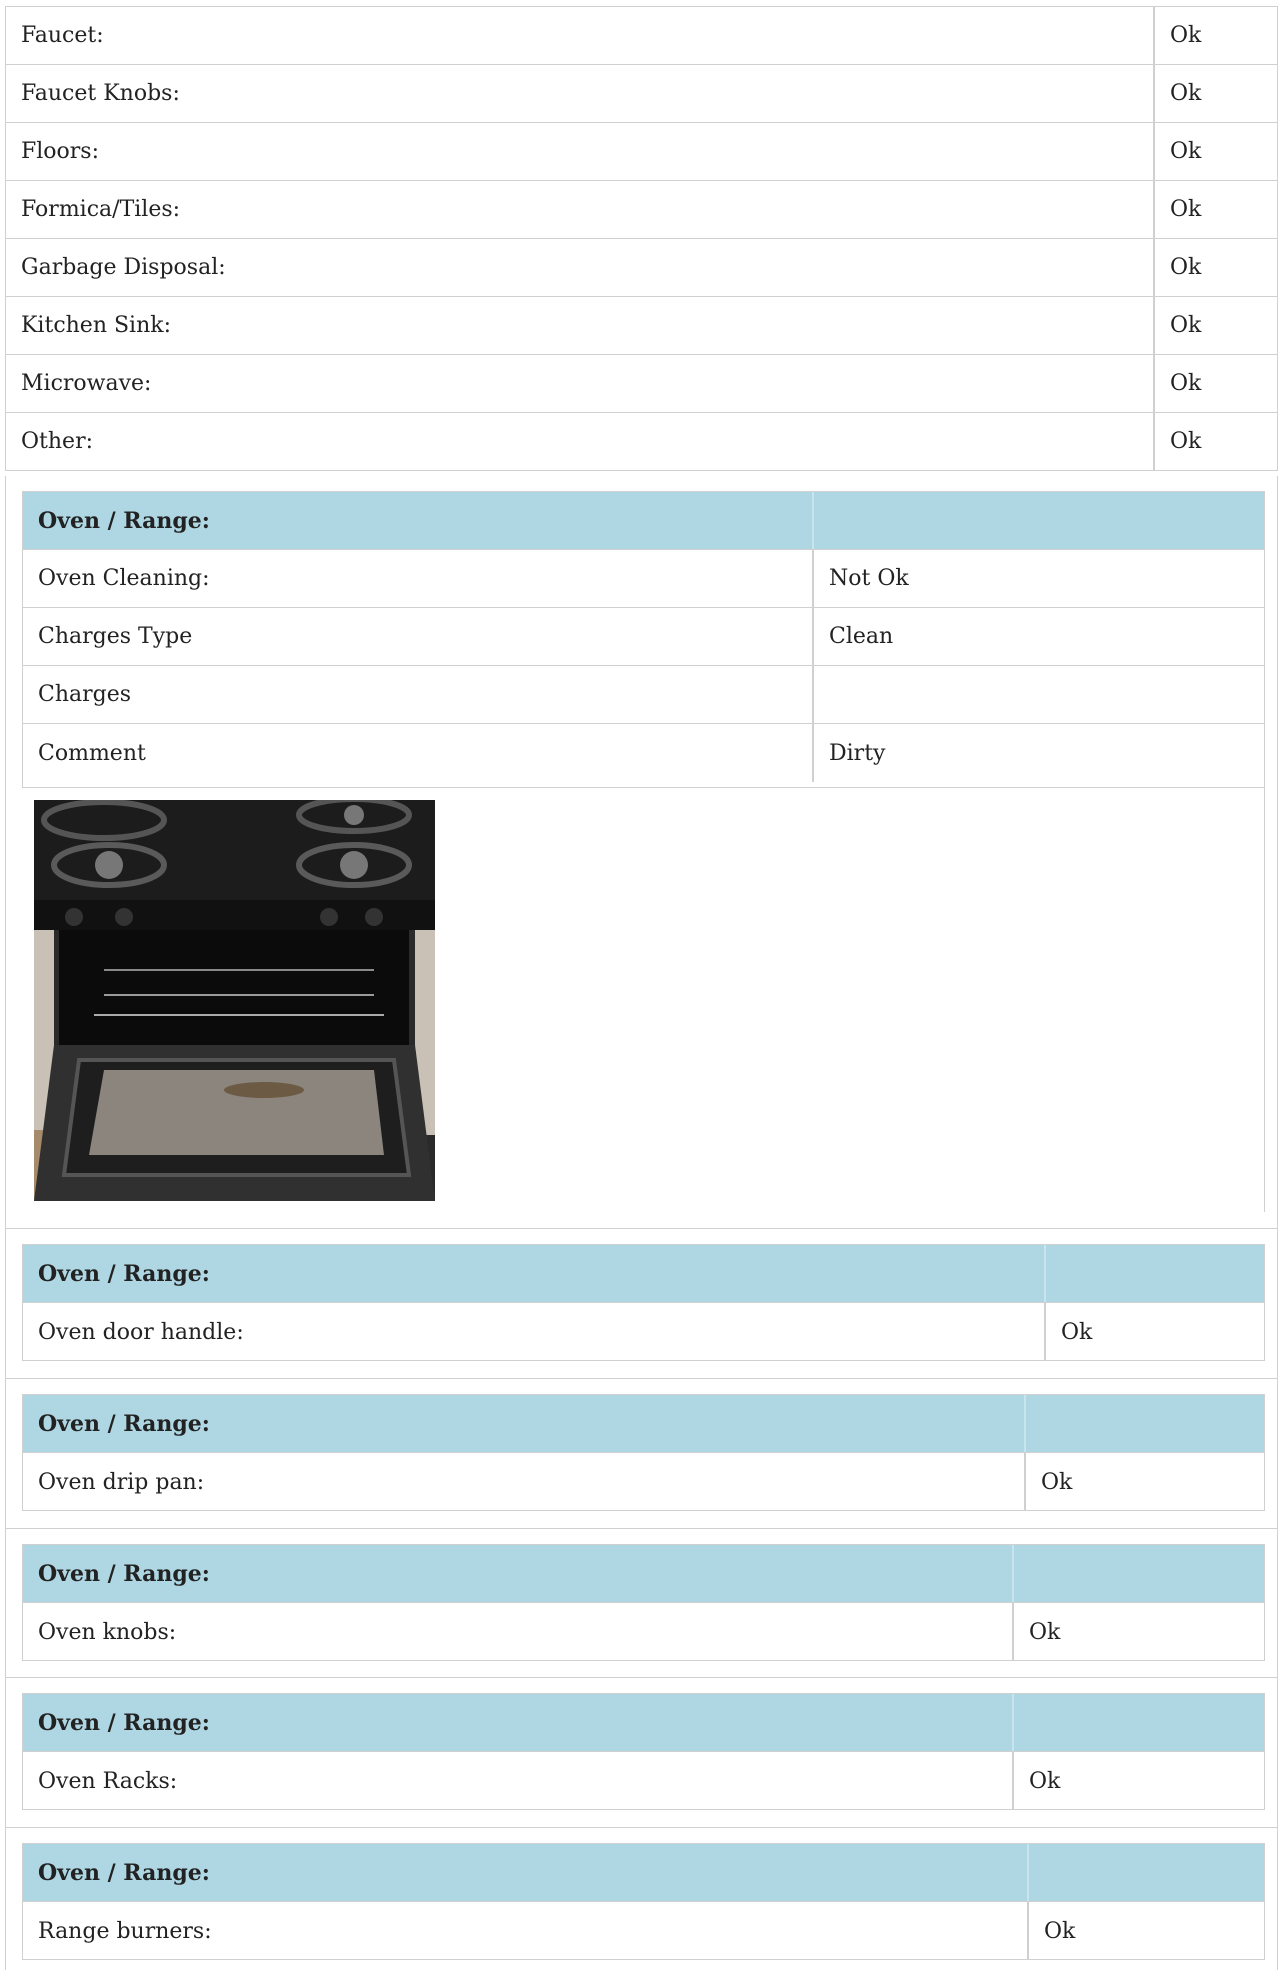  I want to click on item-label: Kitchen Sink:, so click(580, 325).